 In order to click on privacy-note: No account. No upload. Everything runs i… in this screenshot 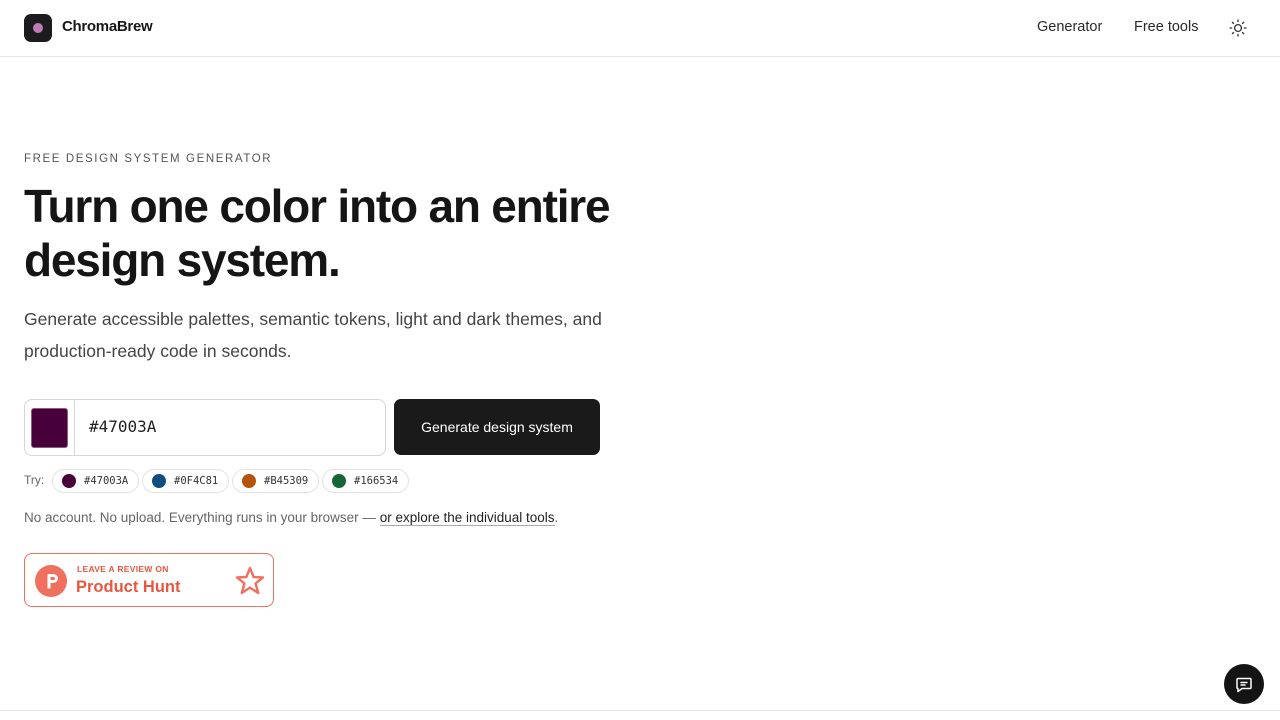, I will do `click(291, 518)`.